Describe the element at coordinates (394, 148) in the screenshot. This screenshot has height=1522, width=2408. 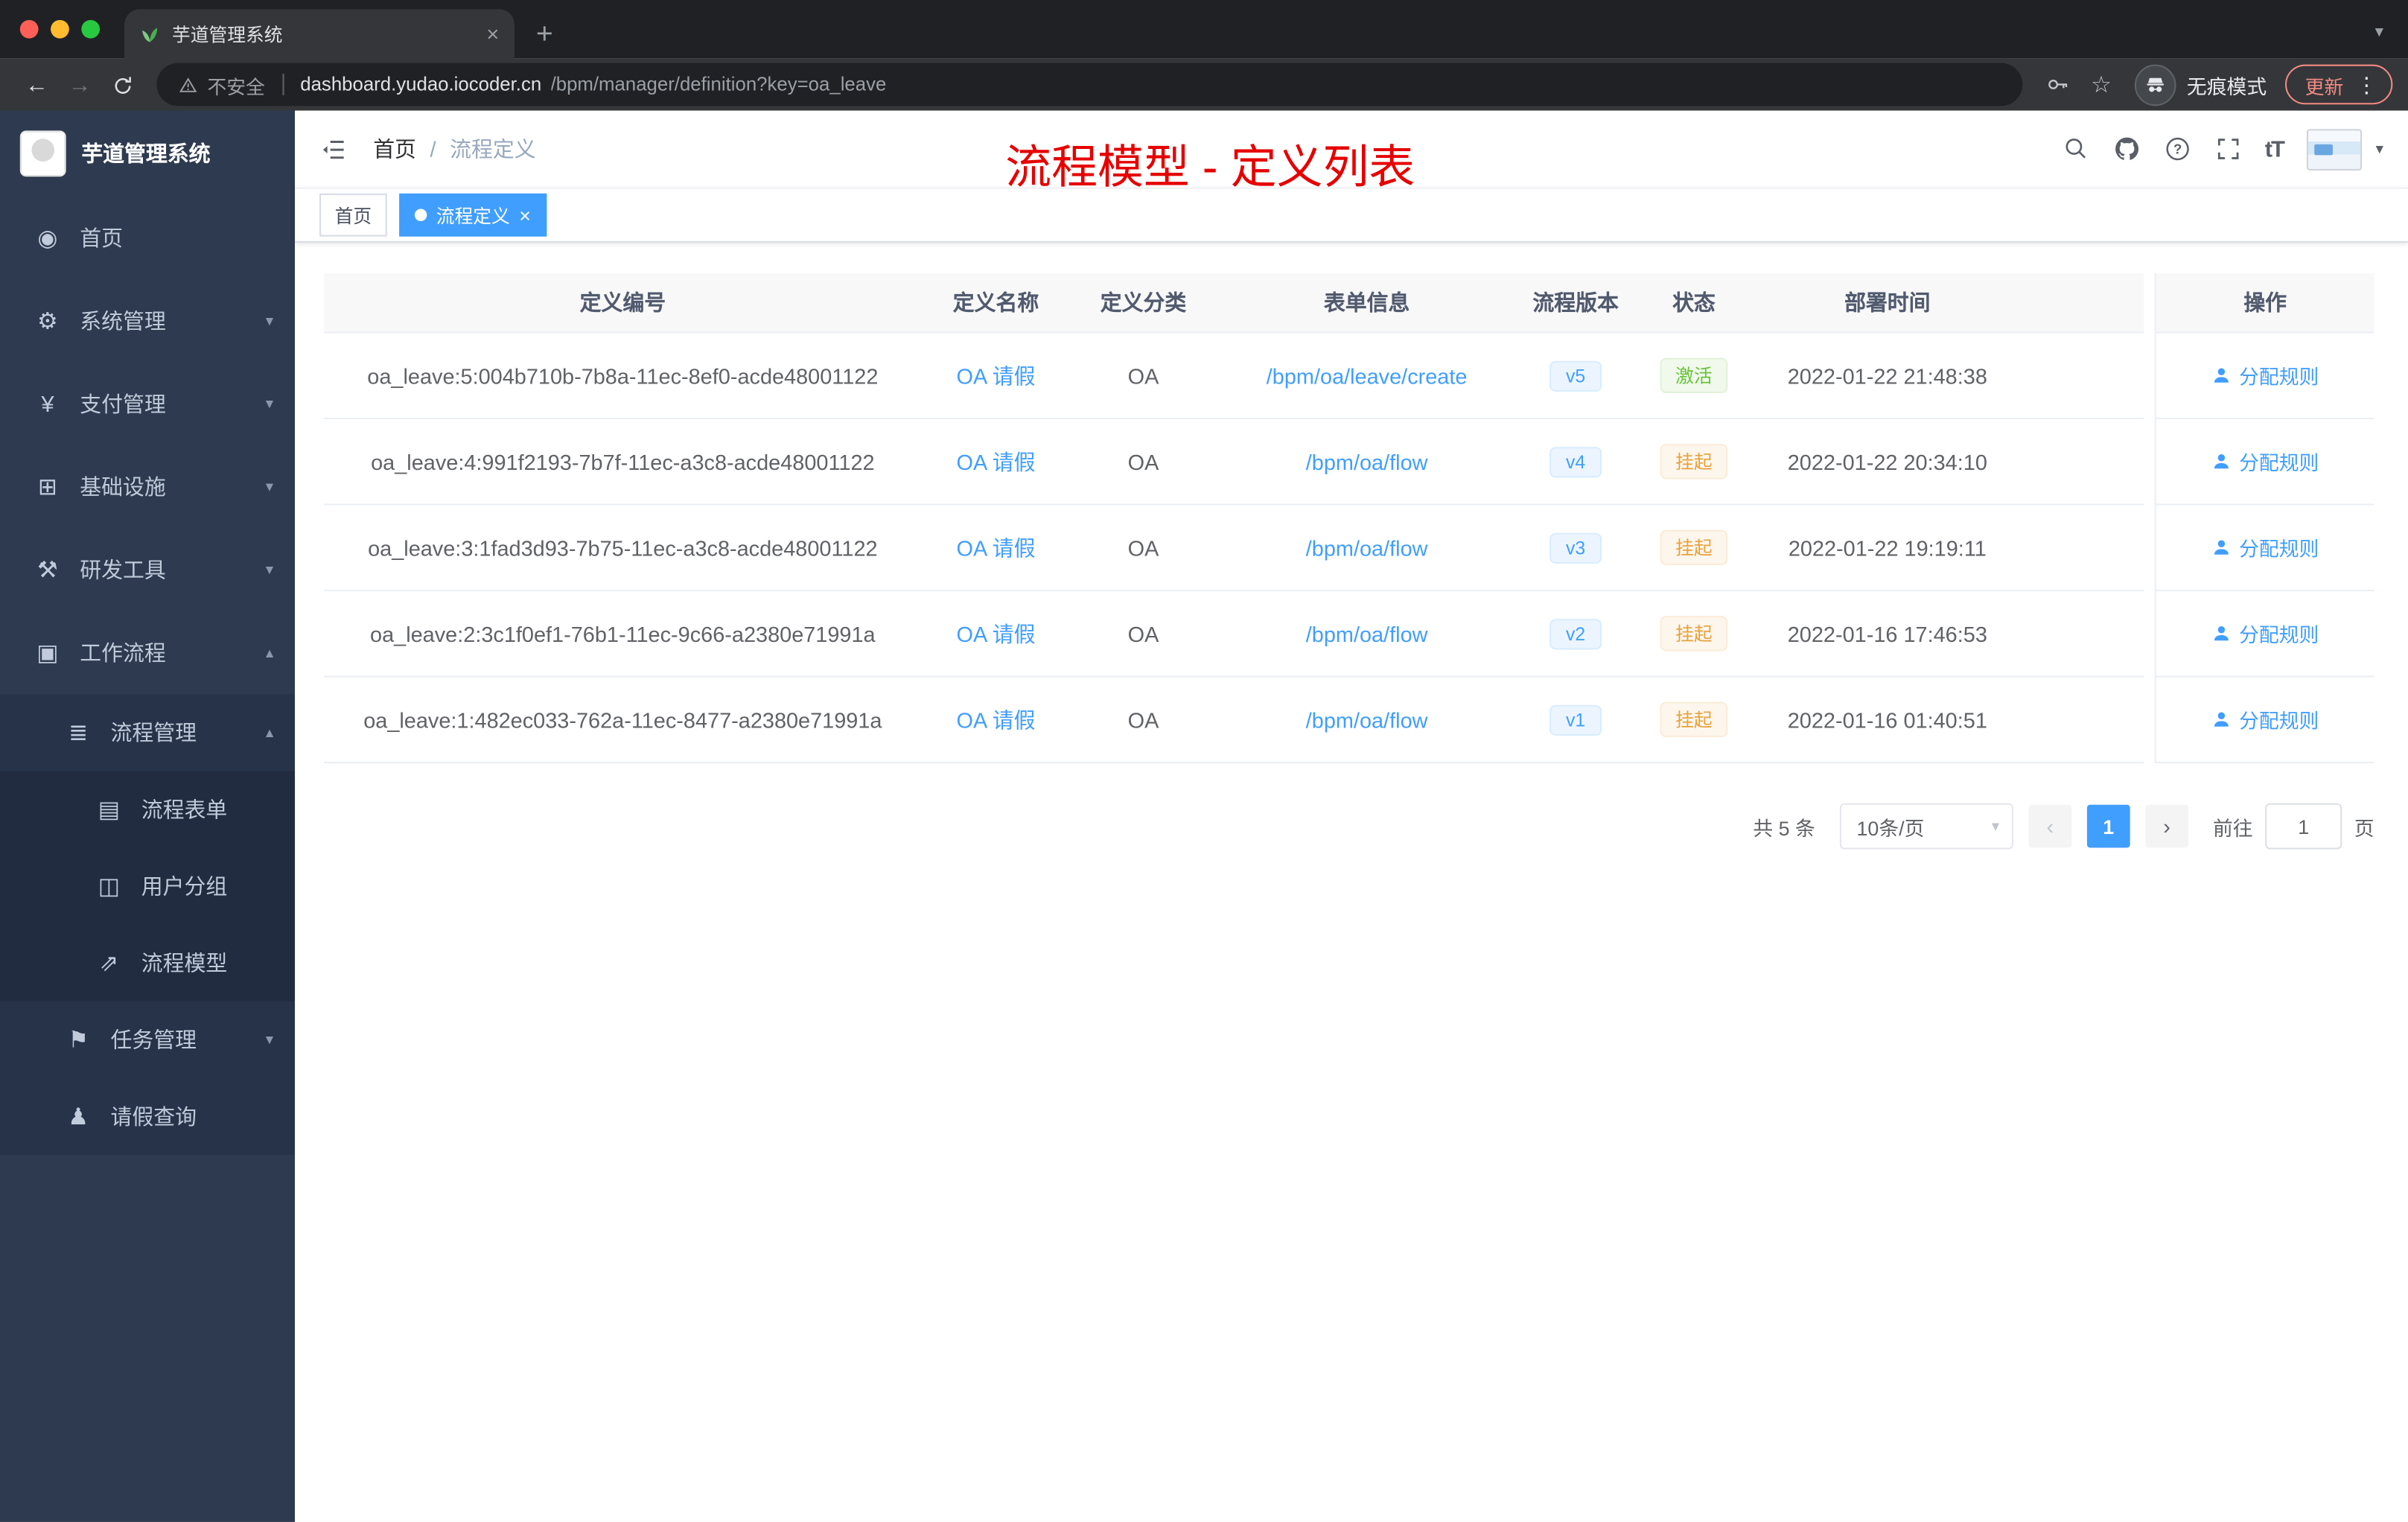
I see `breadcrumb-home: 首页` at that location.